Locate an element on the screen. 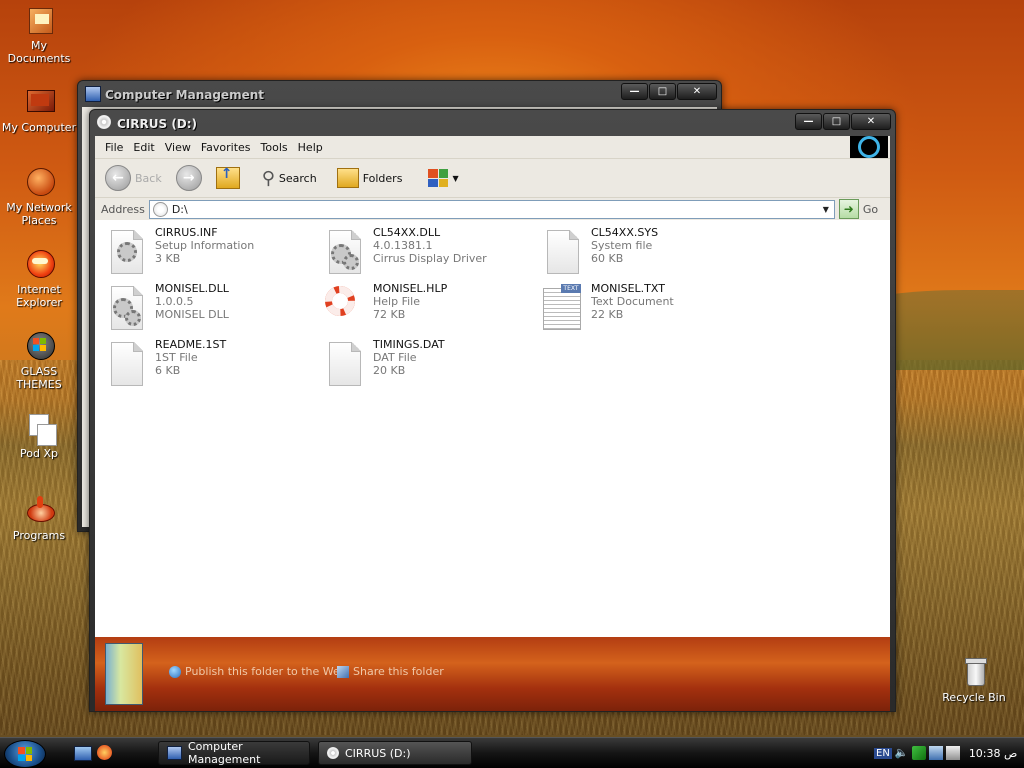 This screenshot has height=768, width=1024. file-size: 60 KB is located at coordinates (607, 258).